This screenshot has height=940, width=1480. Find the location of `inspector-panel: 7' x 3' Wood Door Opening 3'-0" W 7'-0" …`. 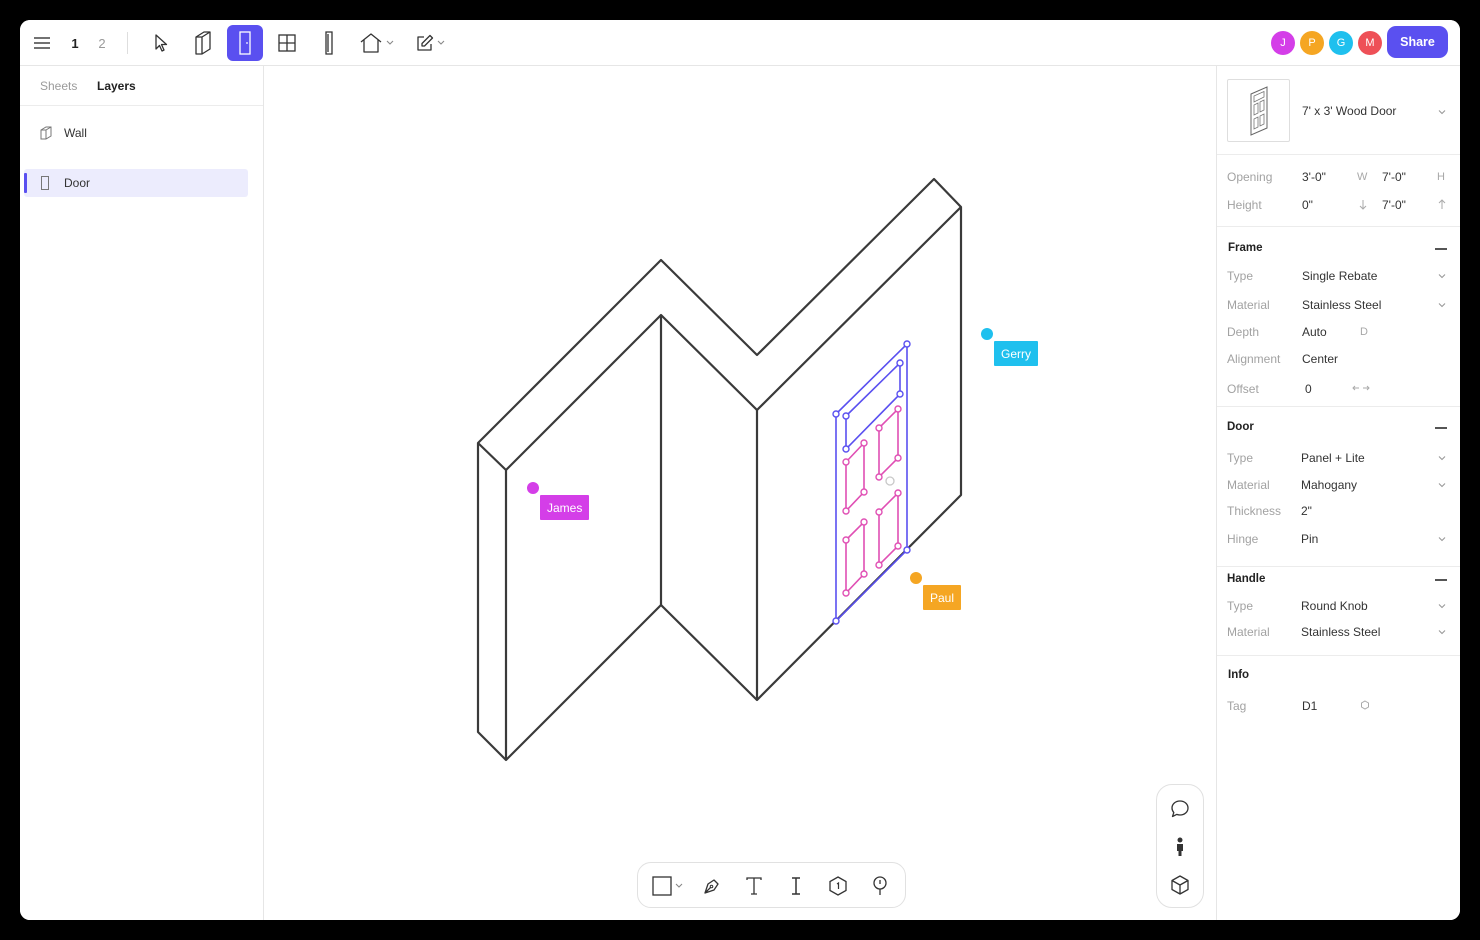

inspector-panel: 7' x 3' Wood Door Opening 3'-0" W 7'-0" … is located at coordinates (1338, 493).